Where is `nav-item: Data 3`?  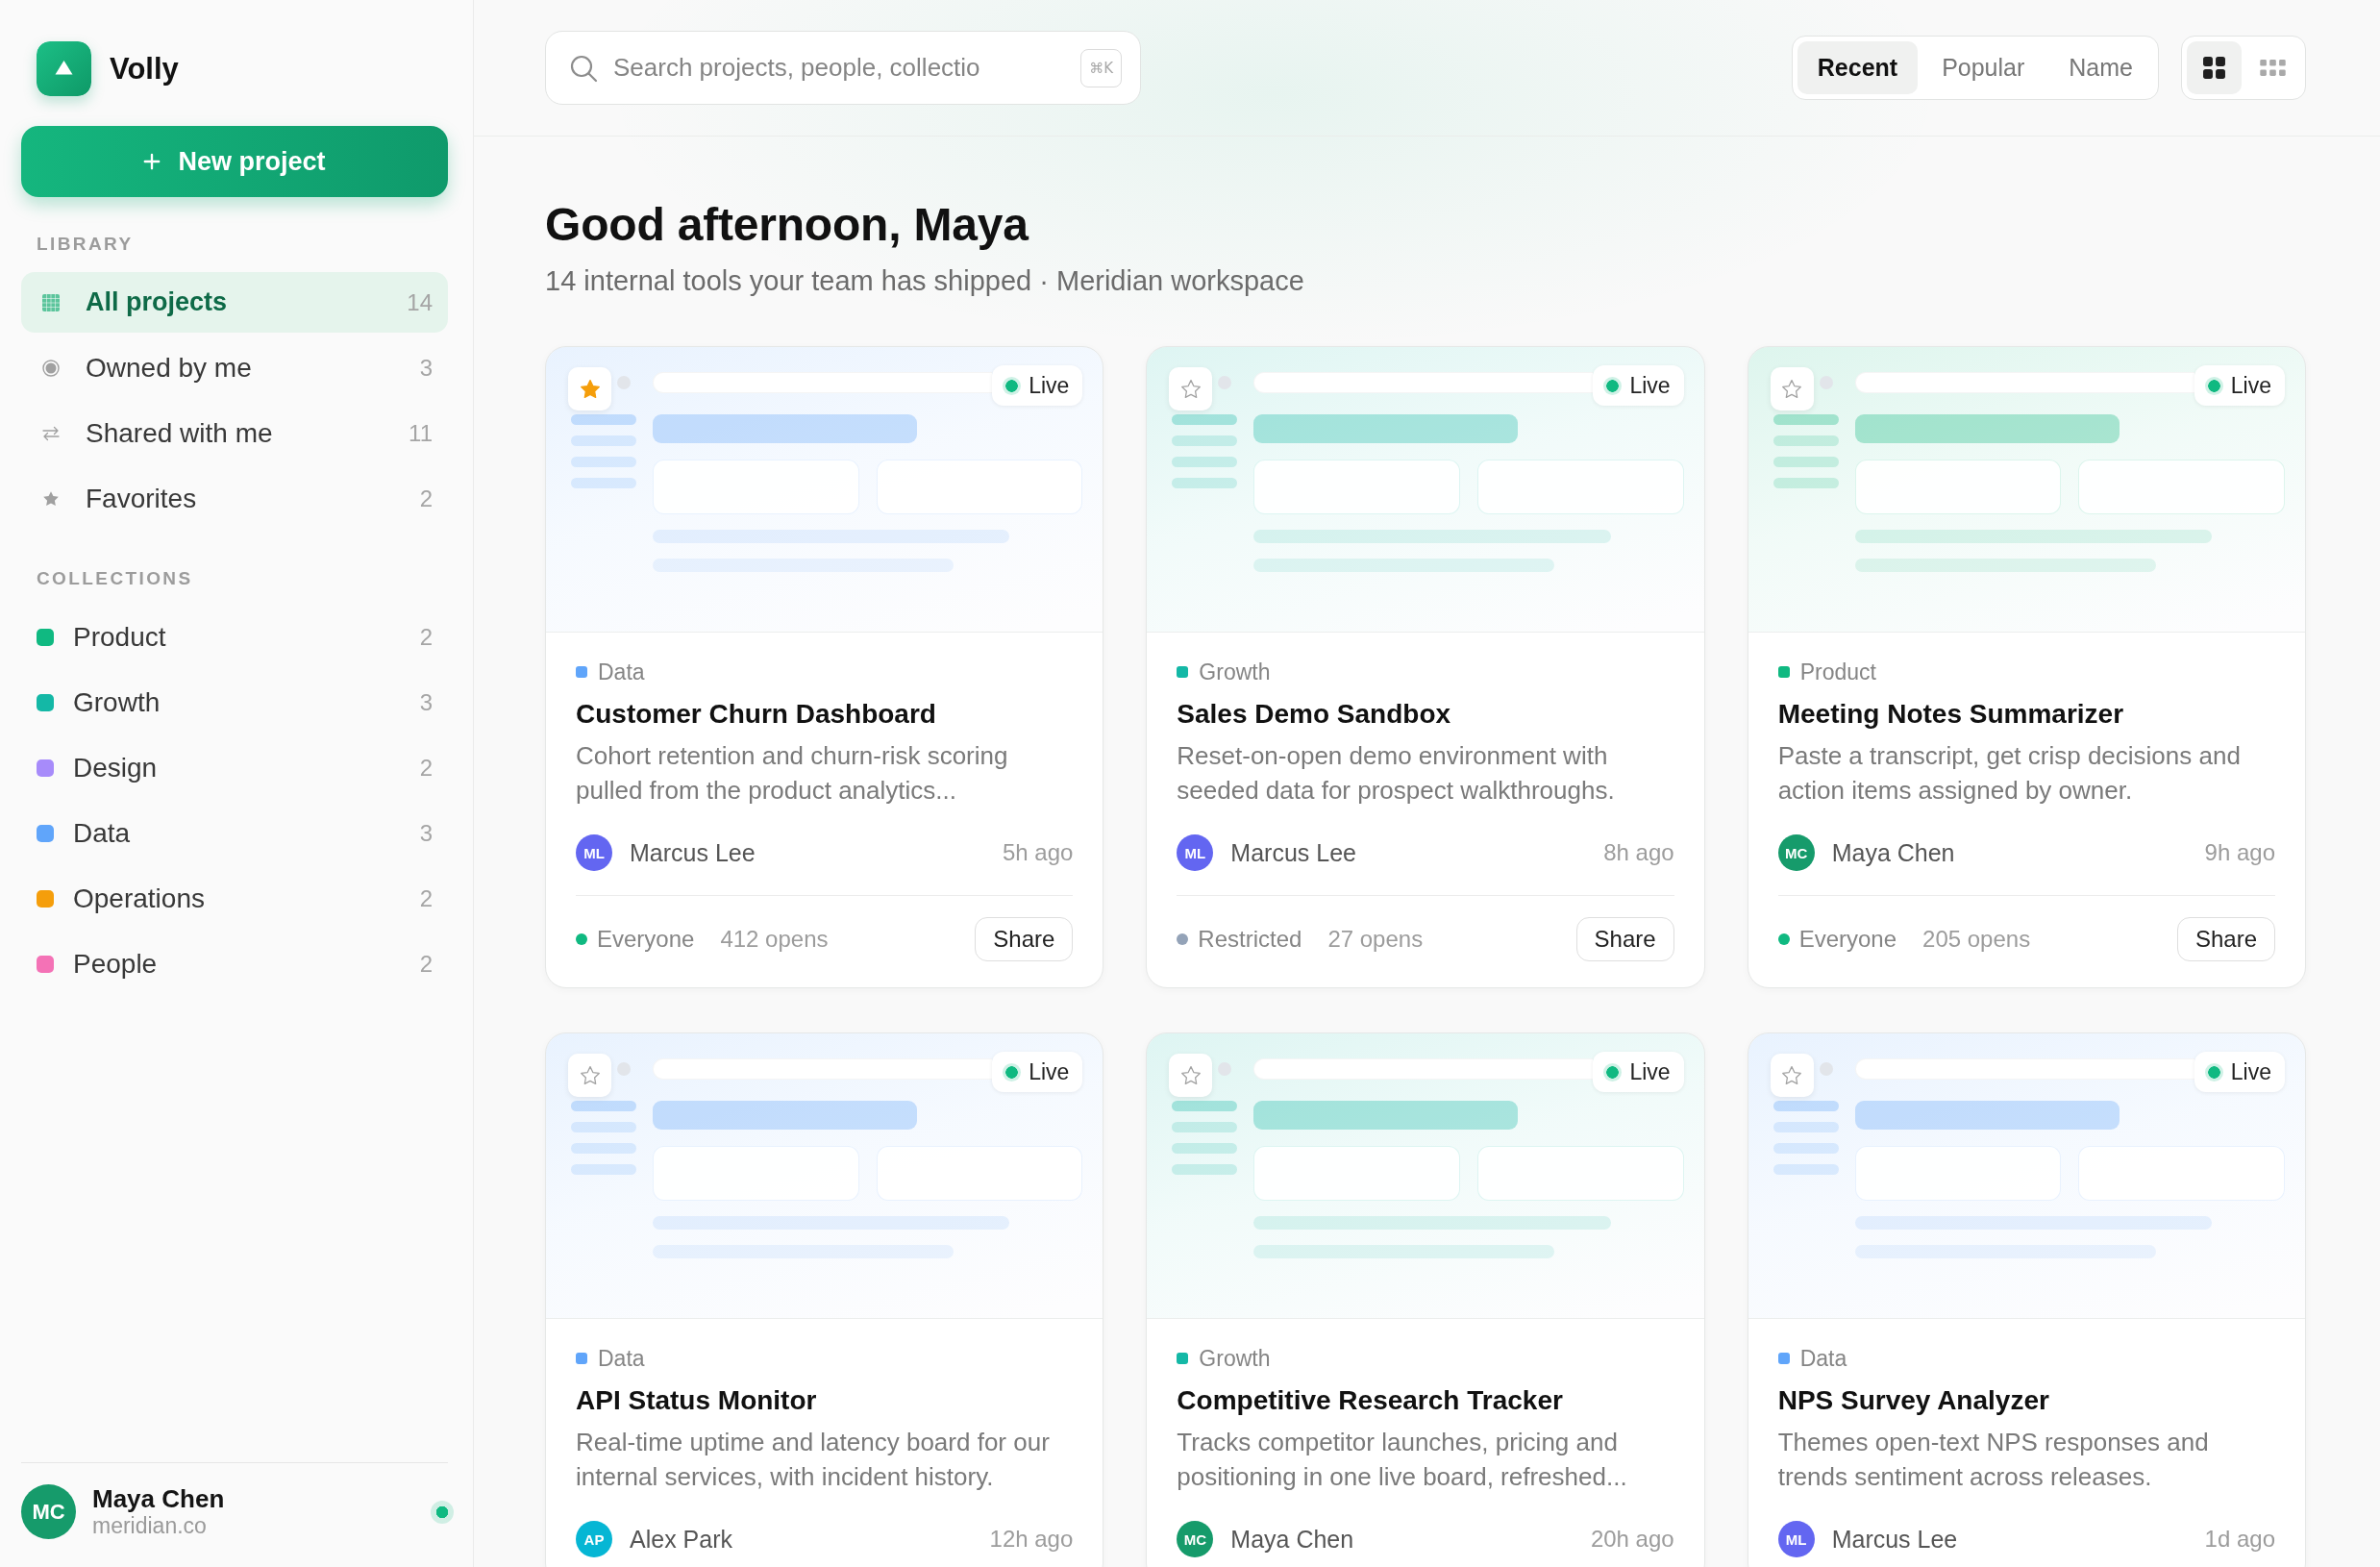
nav-item: Data 3 is located at coordinates (234, 833).